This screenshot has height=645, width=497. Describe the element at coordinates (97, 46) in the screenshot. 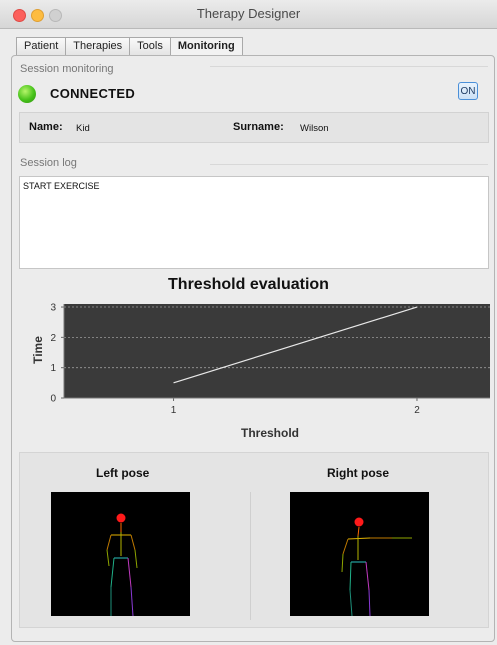

I see `tab-therapies: Therapies` at that location.